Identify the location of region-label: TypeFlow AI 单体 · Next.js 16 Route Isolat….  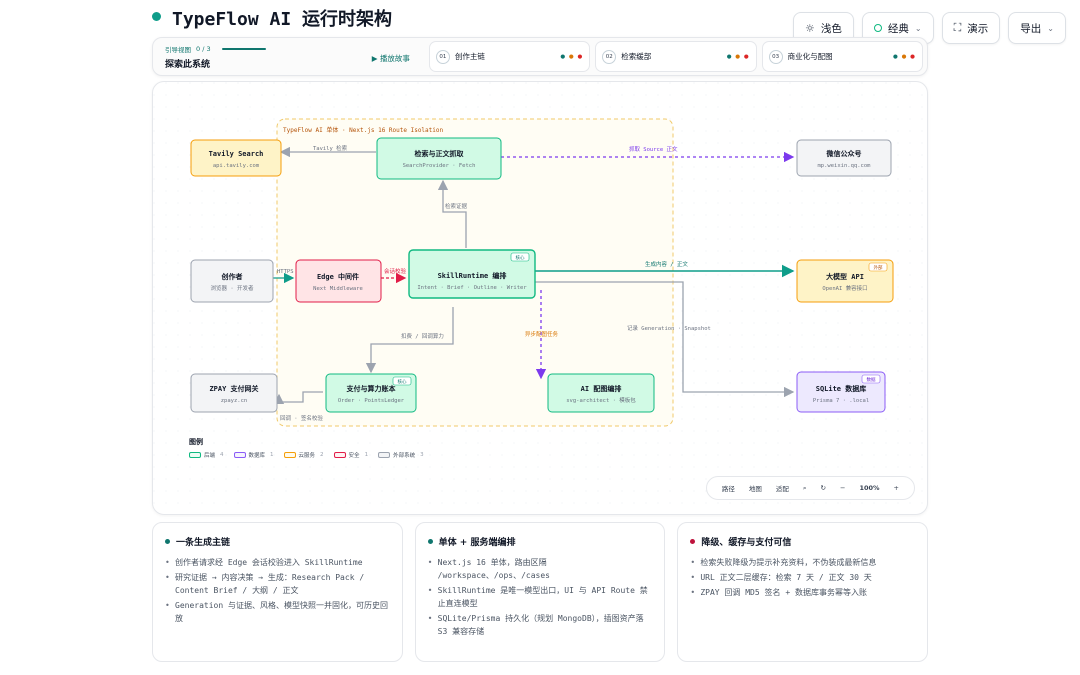
(363, 130).